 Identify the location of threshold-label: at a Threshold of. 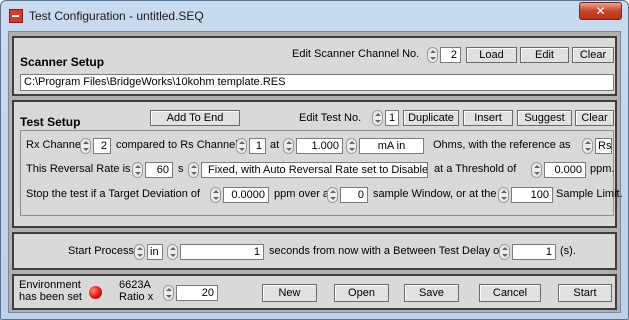
(475, 169).